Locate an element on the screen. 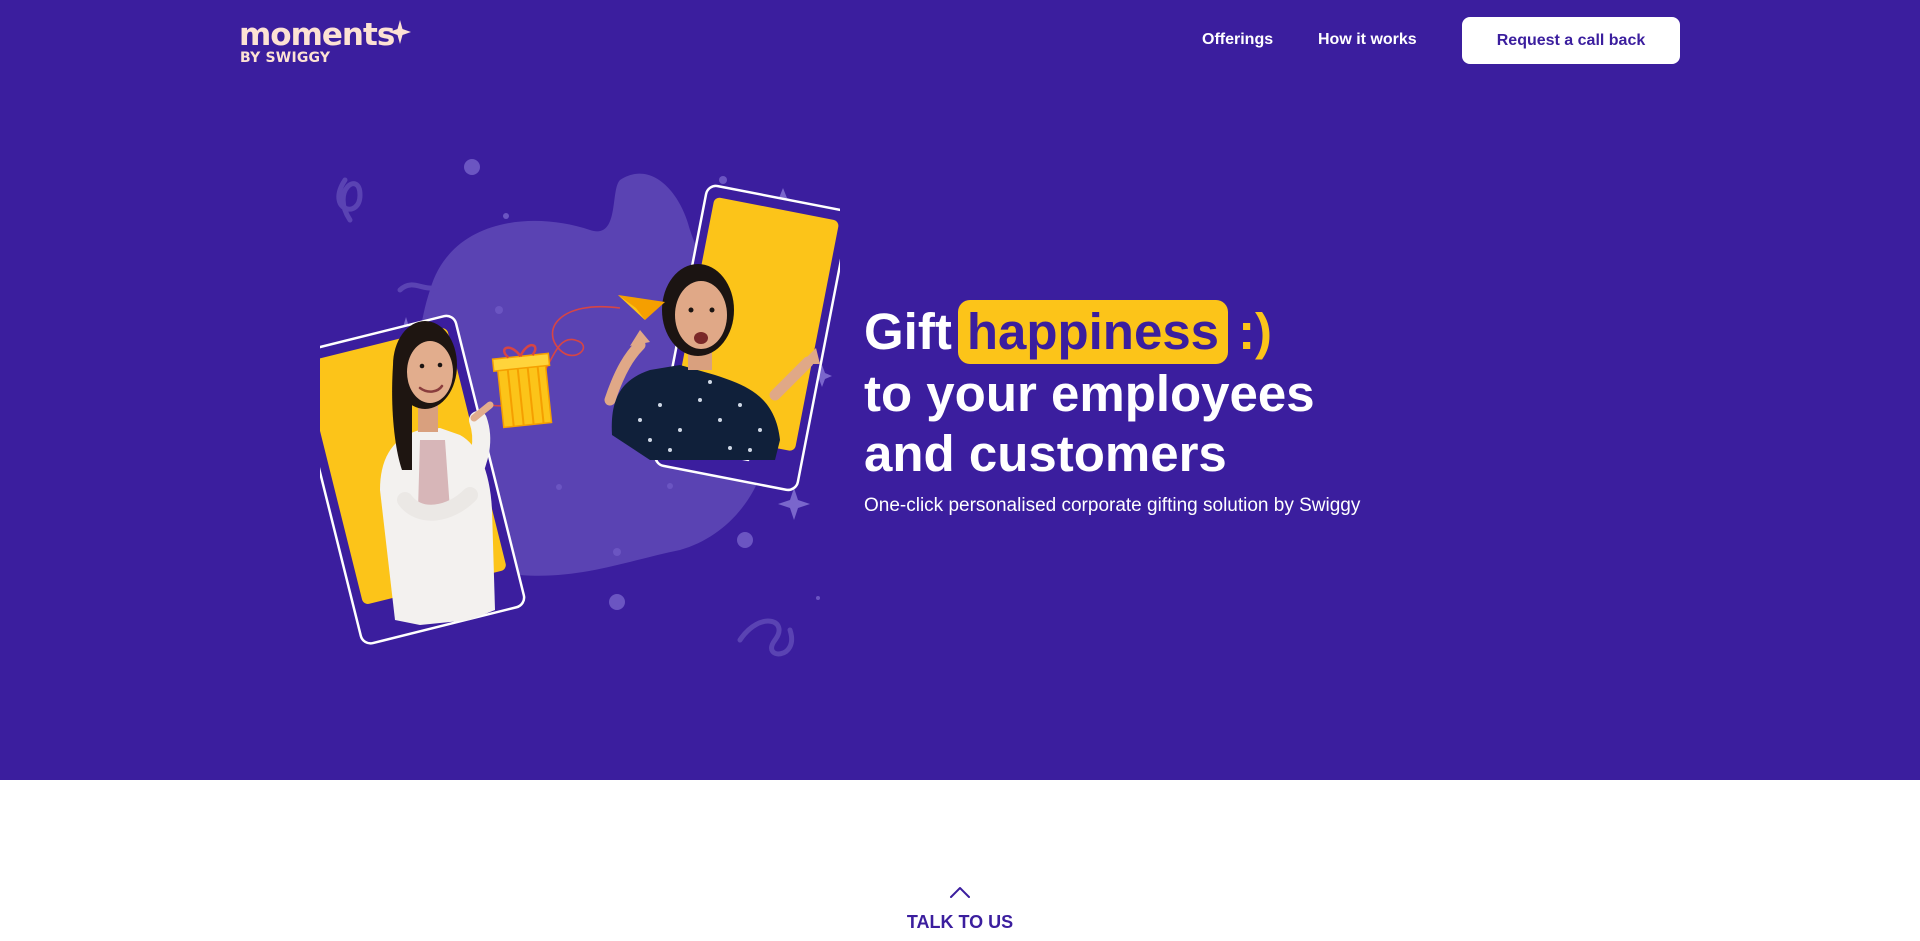 The image size is (1920, 941). headline-line-1: Gift happiness:) is located at coordinates (1214, 332).